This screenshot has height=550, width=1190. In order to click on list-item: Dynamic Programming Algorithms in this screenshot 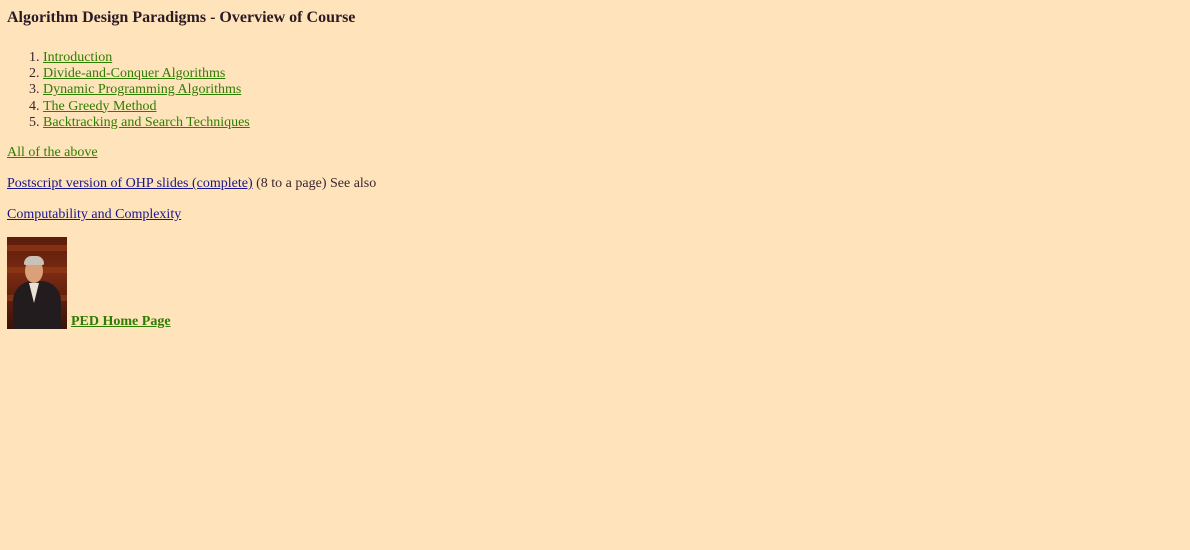, I will do `click(616, 90)`.